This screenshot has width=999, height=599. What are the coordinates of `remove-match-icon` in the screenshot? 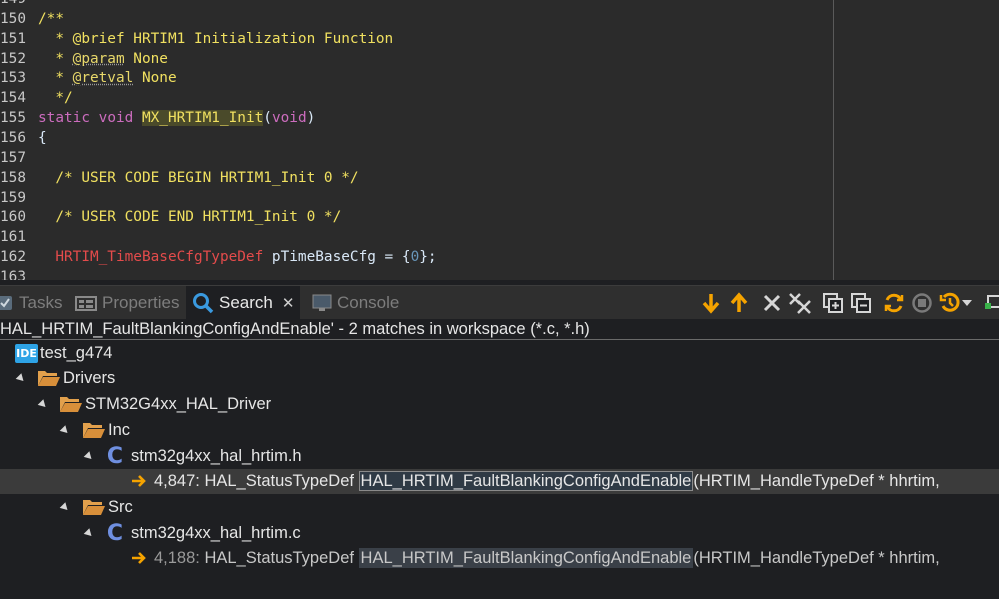 It's located at (772, 303).